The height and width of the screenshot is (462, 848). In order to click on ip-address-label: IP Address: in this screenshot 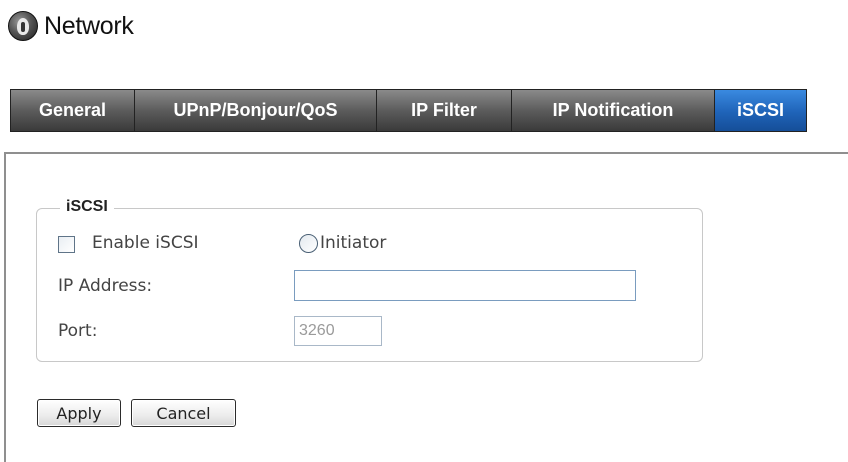, I will do `click(105, 286)`.